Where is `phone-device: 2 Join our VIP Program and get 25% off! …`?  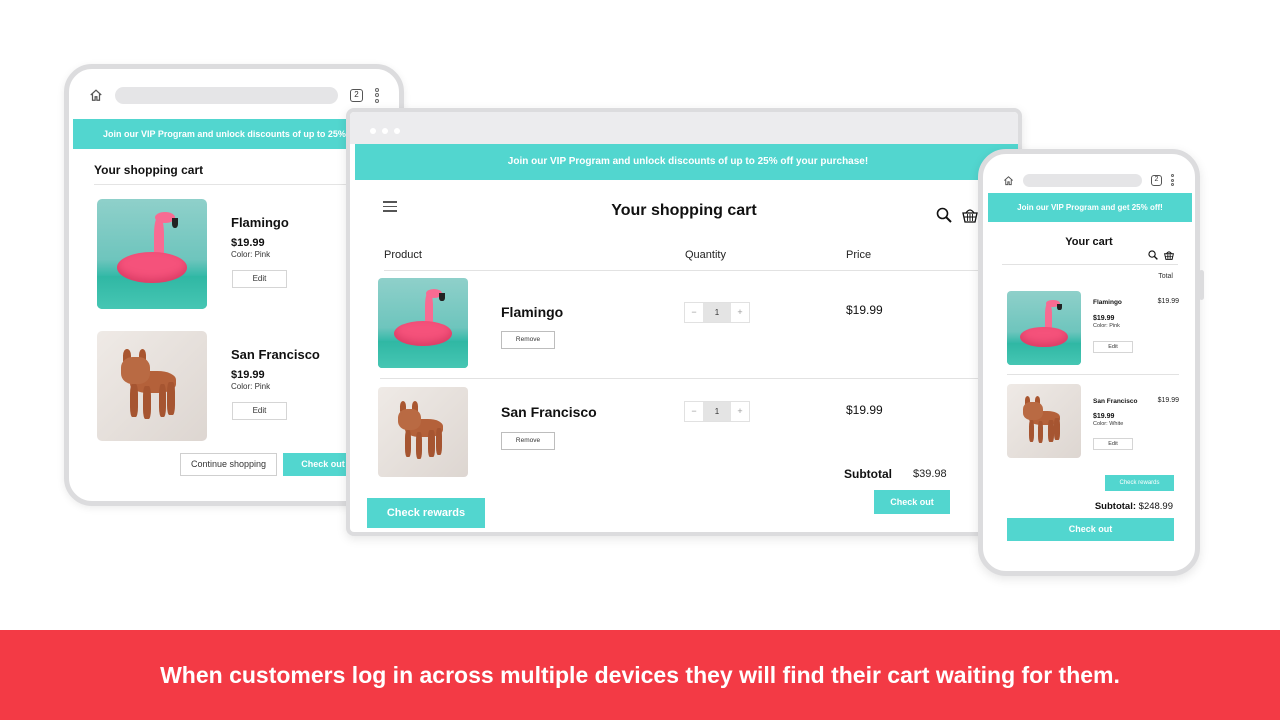
phone-device: 2 Join our VIP Program and get 25% off! … is located at coordinates (1089, 362).